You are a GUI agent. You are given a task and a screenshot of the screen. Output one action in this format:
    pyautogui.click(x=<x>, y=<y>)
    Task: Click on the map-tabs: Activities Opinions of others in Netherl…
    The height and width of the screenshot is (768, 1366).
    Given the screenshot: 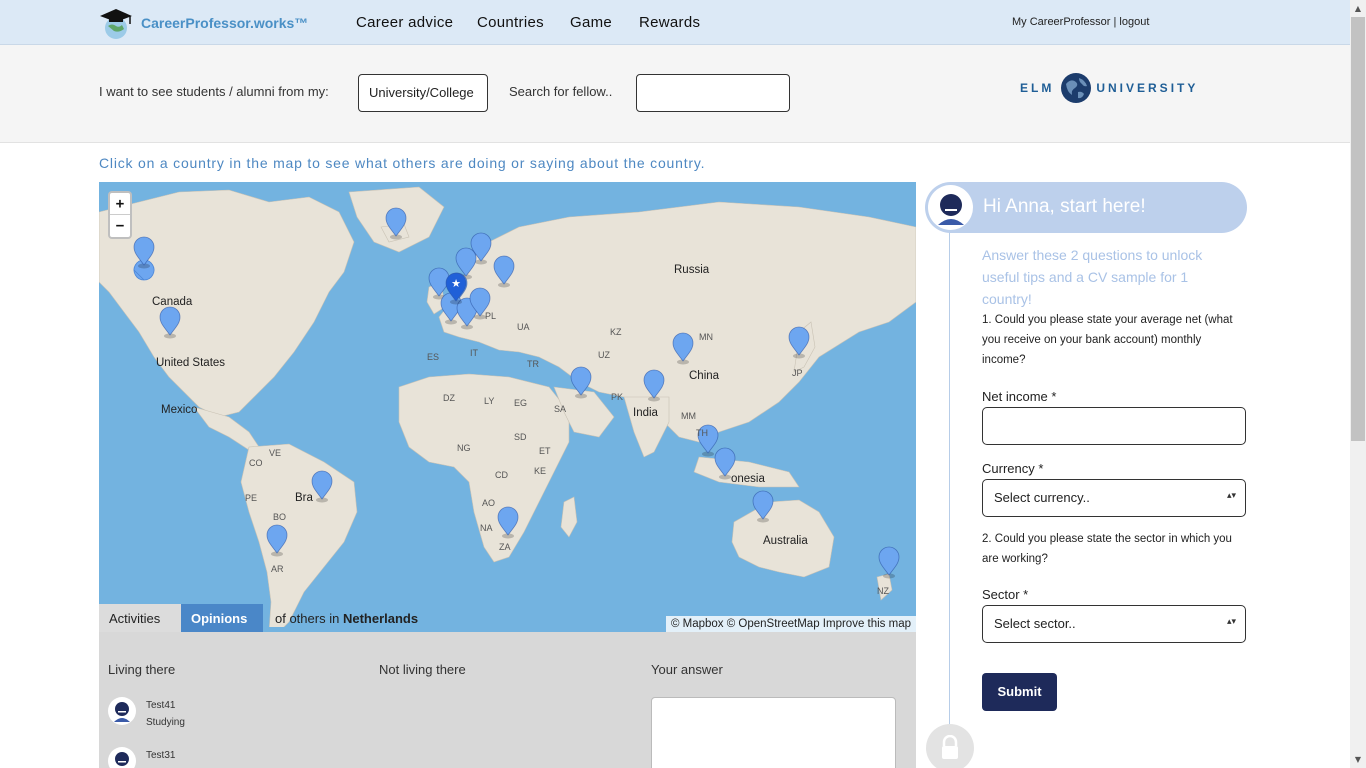 What is the action you would take?
    pyautogui.click(x=258, y=618)
    